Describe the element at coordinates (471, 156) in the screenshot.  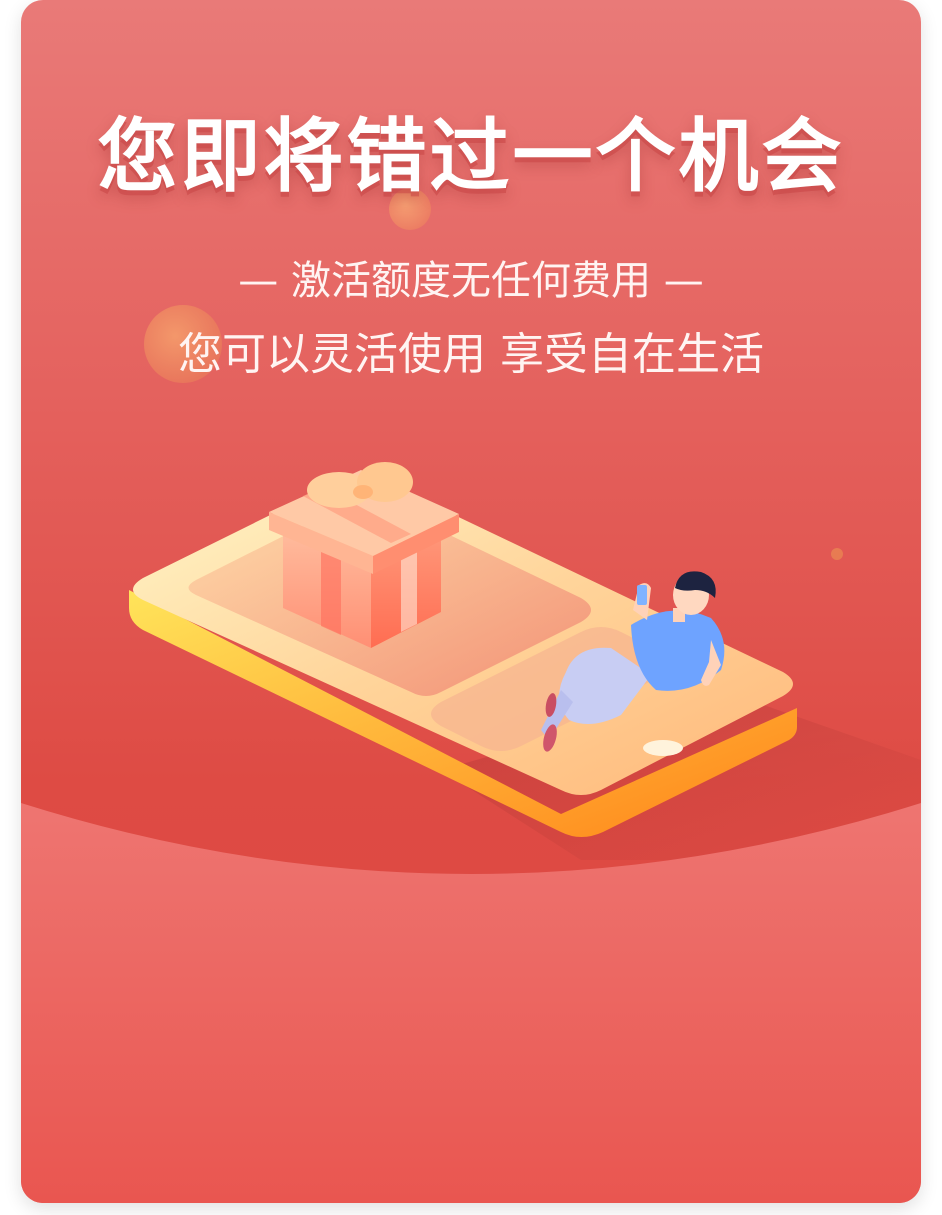
I see `promo-headline: 您即将错过一个机会` at that location.